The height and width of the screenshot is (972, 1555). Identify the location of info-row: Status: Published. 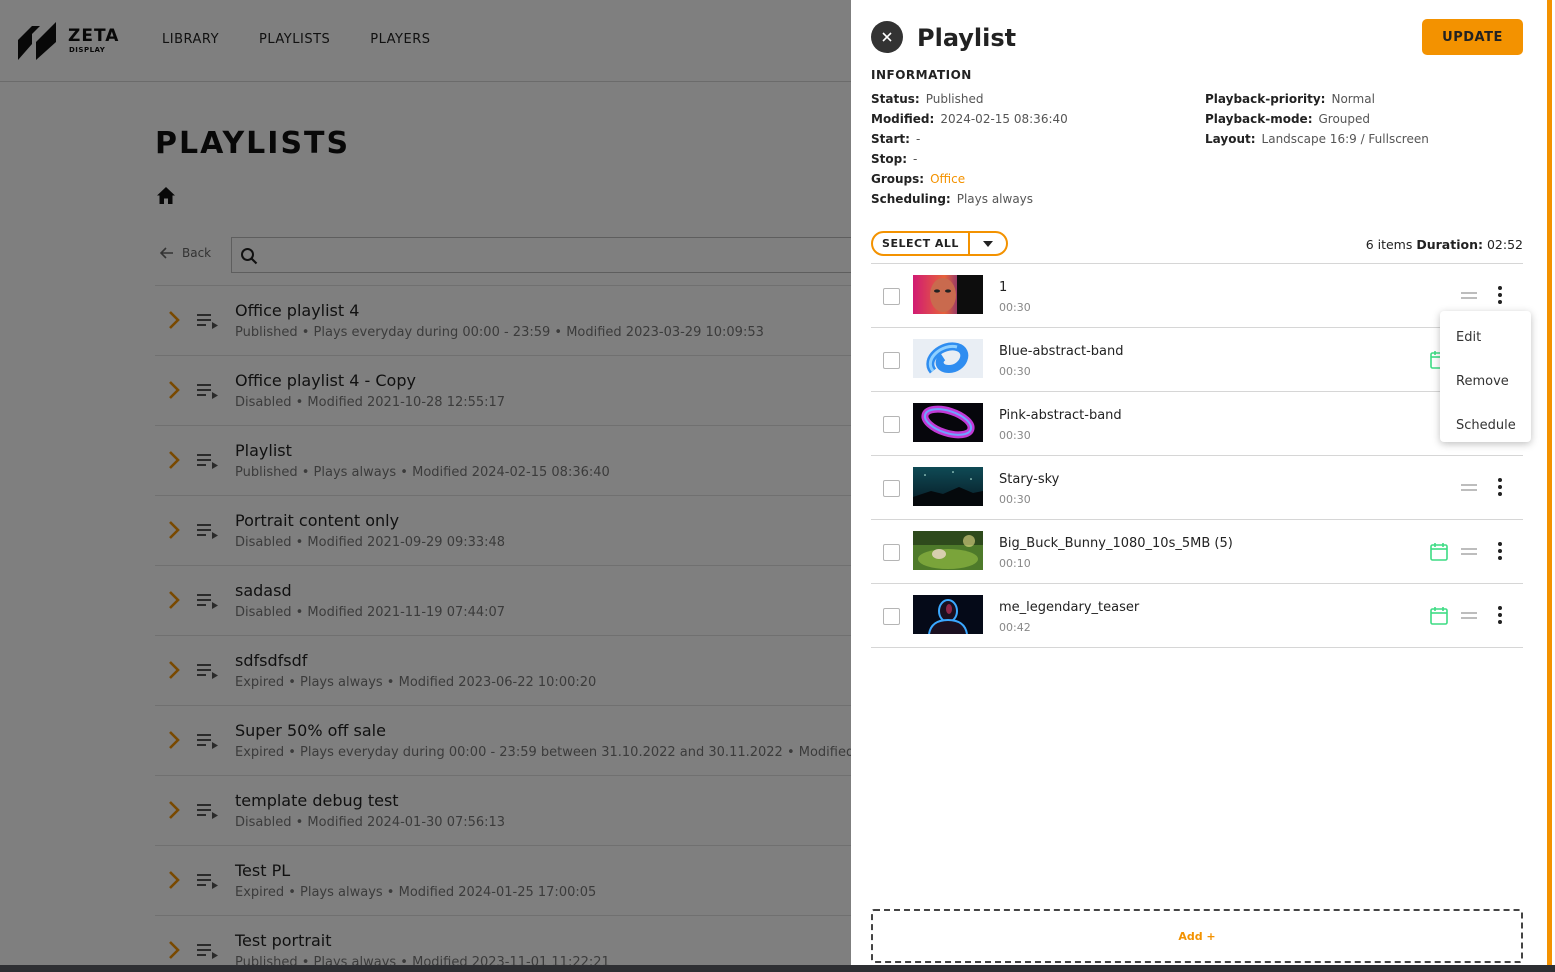
(969, 102).